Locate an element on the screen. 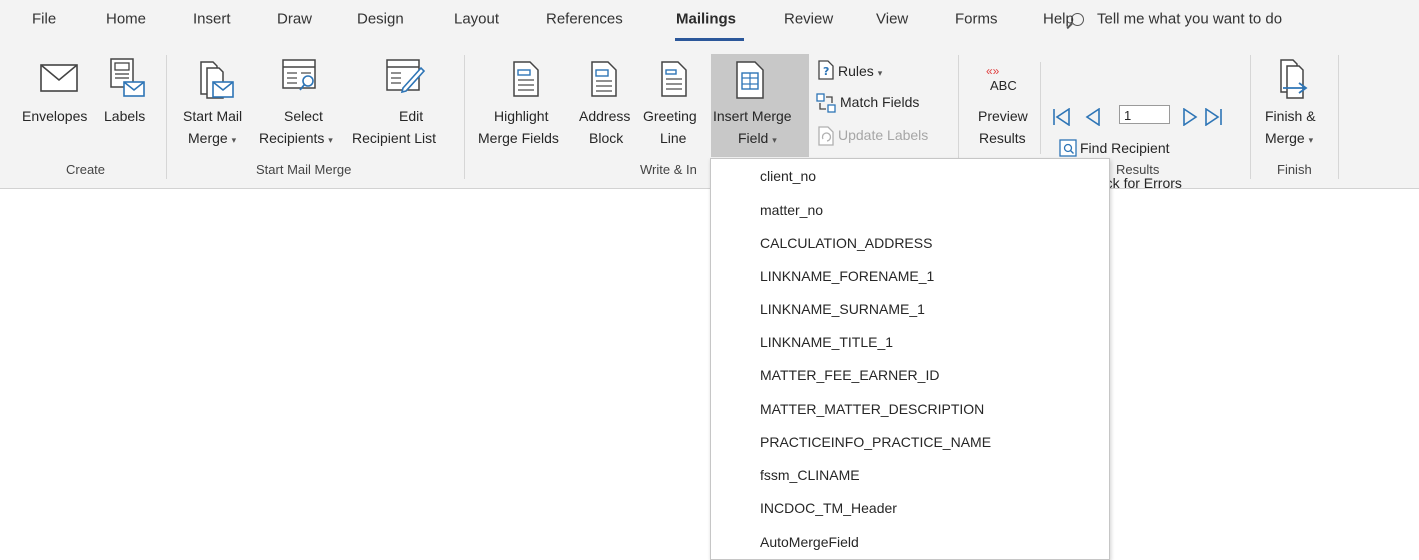  tab-home: Home is located at coordinates (126, 19).